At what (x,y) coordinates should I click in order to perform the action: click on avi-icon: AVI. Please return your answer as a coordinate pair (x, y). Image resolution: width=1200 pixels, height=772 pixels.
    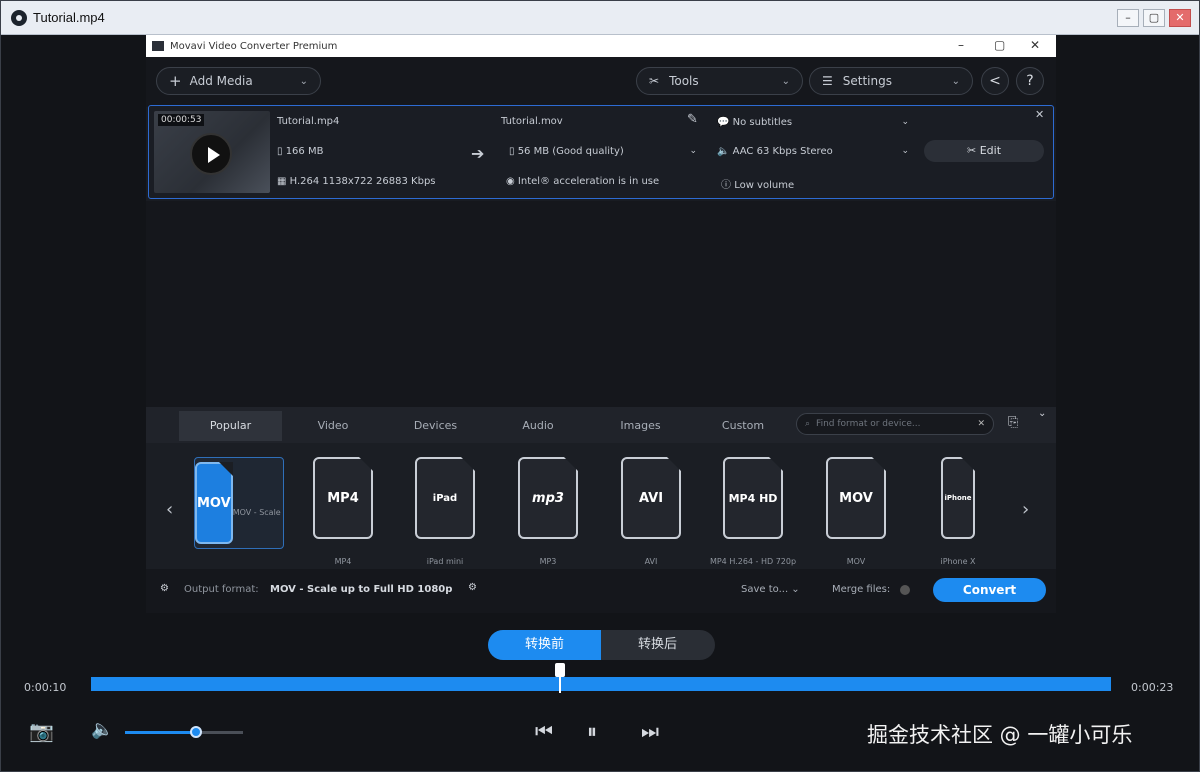
    Looking at the image, I should click on (651, 498).